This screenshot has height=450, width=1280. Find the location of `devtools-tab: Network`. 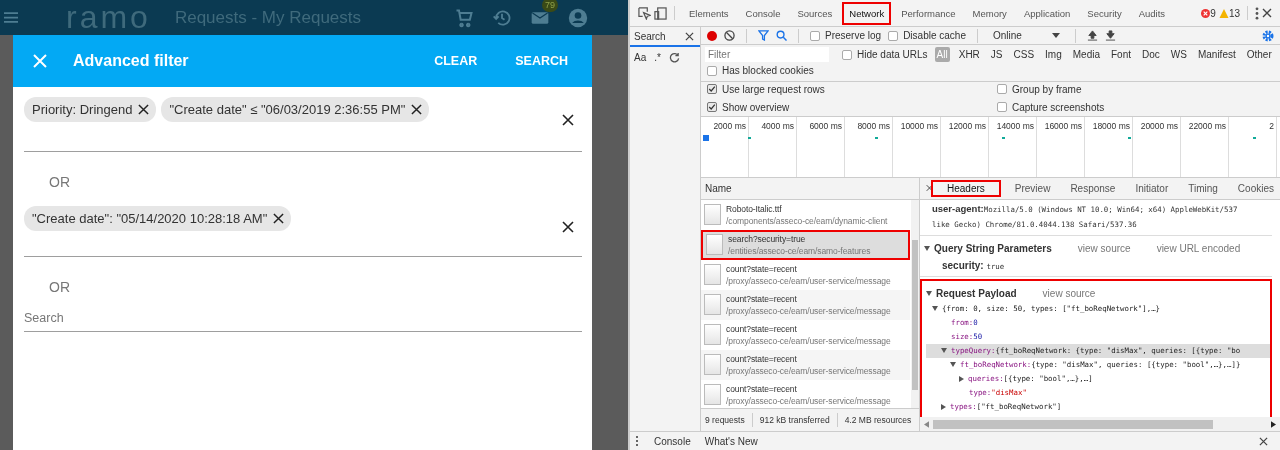

devtools-tab: Network is located at coordinates (867, 13).